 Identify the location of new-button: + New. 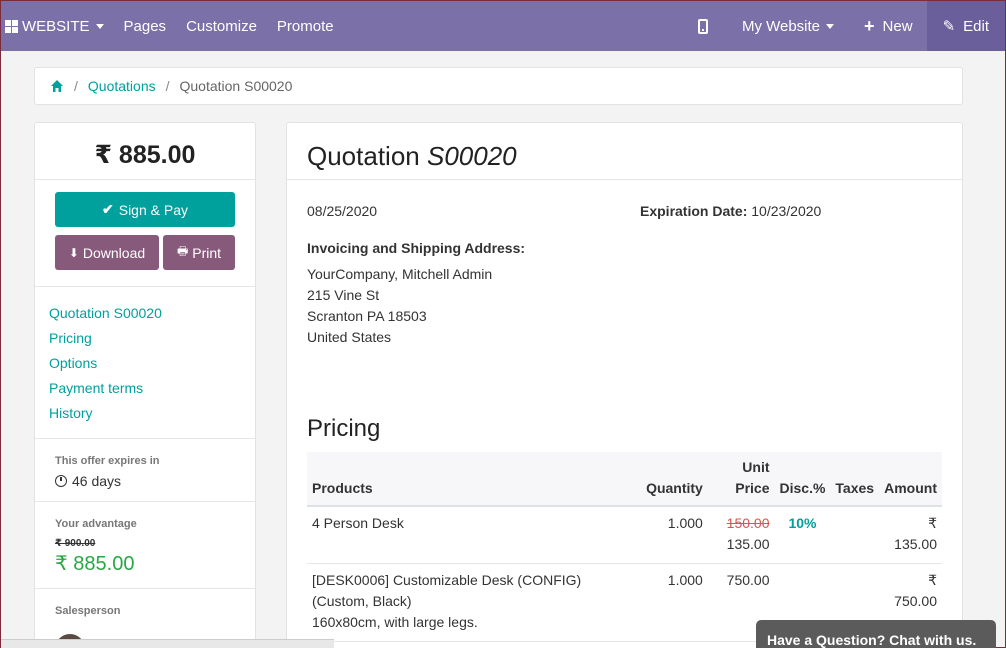
(885, 26).